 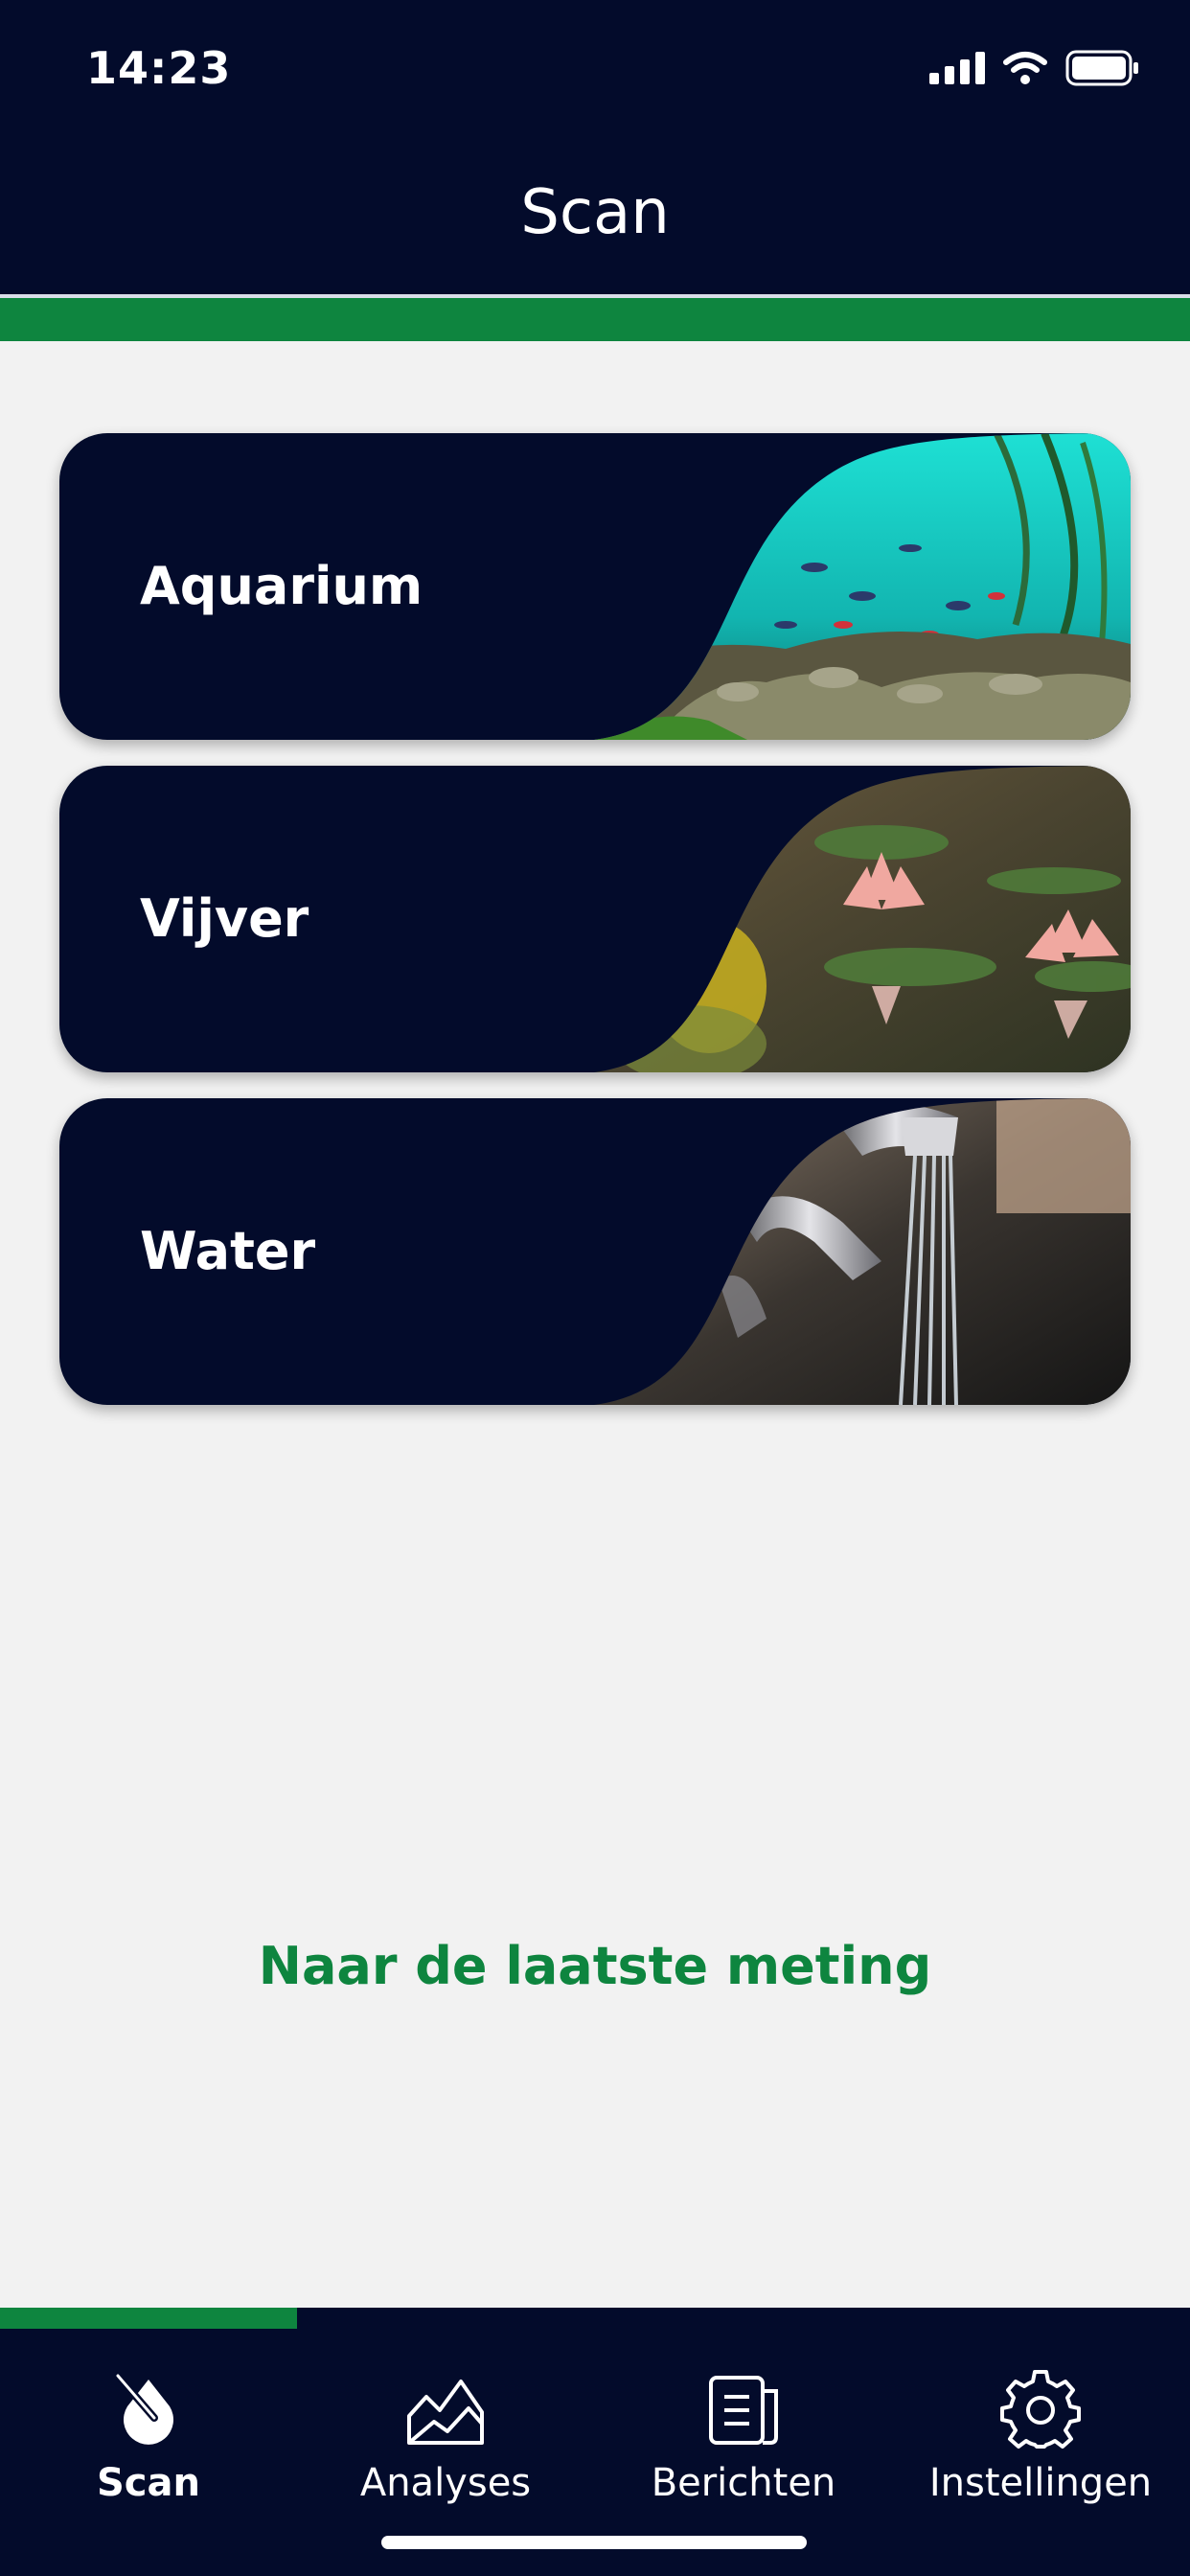 What do you see at coordinates (863, 919) in the screenshot?
I see `pond-image` at bounding box center [863, 919].